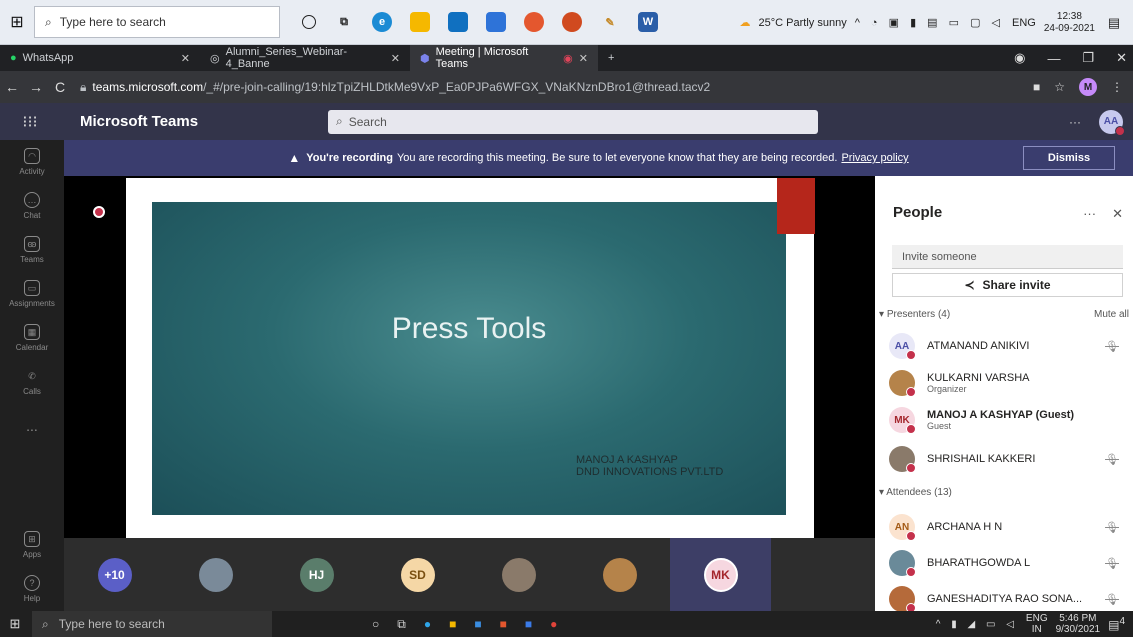 The width and height of the screenshot is (1133, 637). What do you see at coordinates (528, 624) in the screenshot?
I see `app-icon: ■` at bounding box center [528, 624].